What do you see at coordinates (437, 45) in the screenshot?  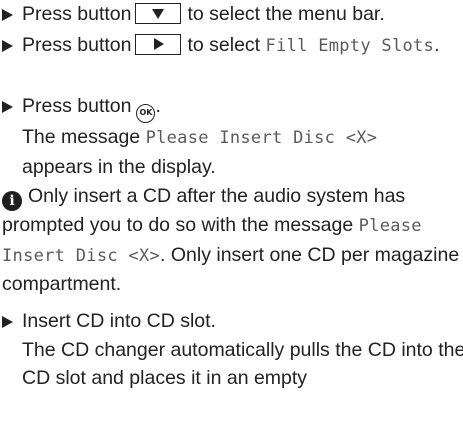 I see `step-2-end: .` at bounding box center [437, 45].